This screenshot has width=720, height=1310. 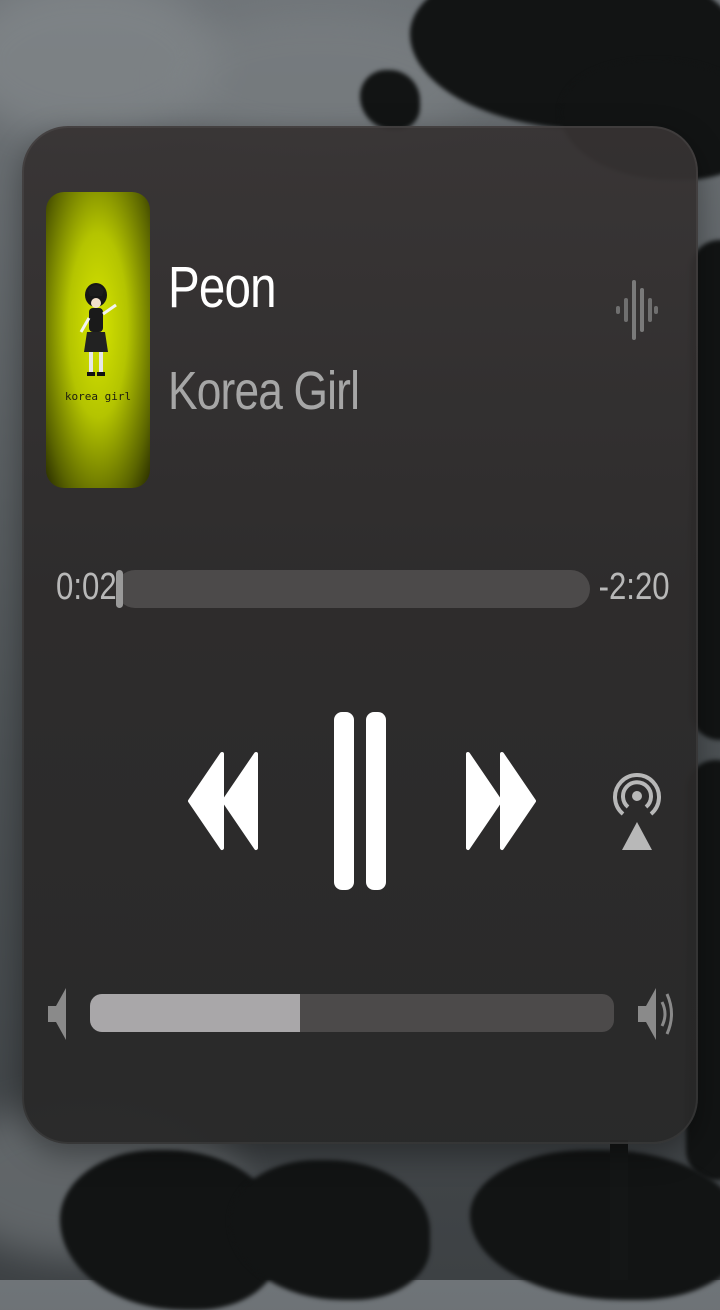 What do you see at coordinates (222, 287) in the screenshot?
I see `track-title: Peon` at bounding box center [222, 287].